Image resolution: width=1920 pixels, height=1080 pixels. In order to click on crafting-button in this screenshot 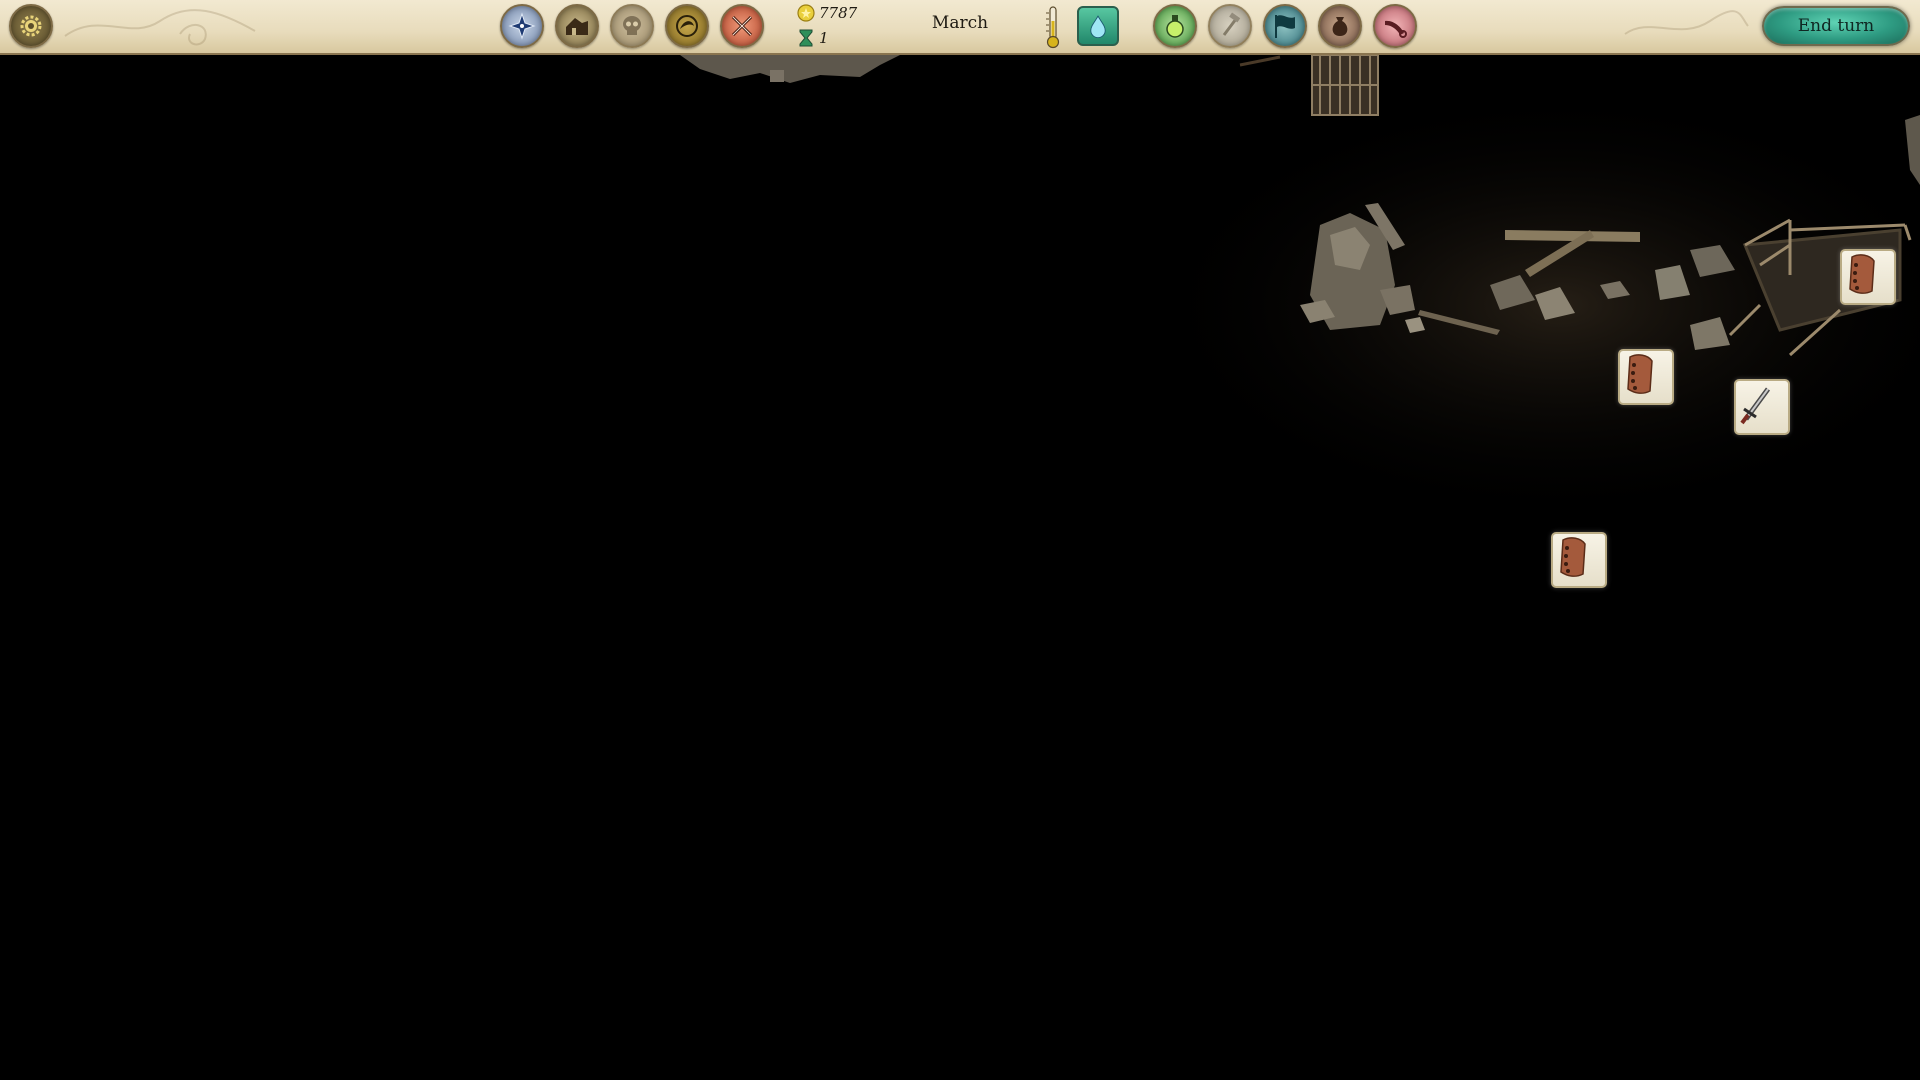, I will do `click(1230, 26)`.